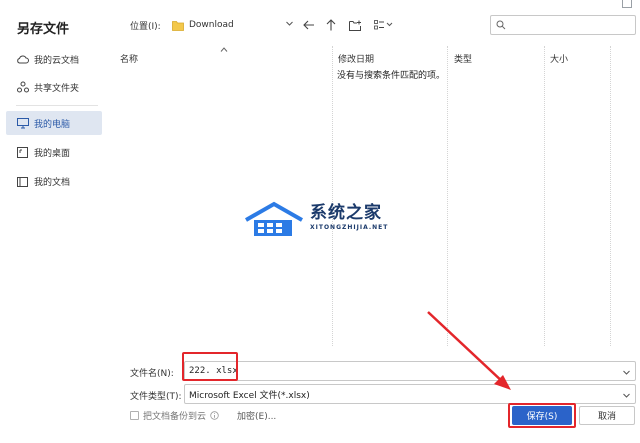  Describe the element at coordinates (134, 415) in the screenshot. I see `backup-checkbox` at that location.